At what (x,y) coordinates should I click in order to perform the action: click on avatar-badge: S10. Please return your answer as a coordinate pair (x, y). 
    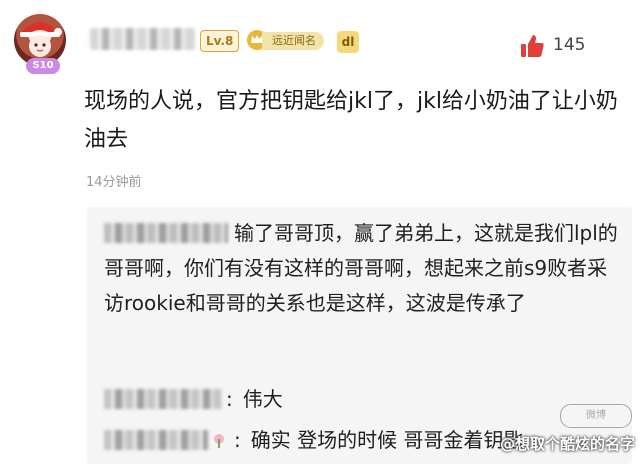
    Looking at the image, I should click on (43, 66).